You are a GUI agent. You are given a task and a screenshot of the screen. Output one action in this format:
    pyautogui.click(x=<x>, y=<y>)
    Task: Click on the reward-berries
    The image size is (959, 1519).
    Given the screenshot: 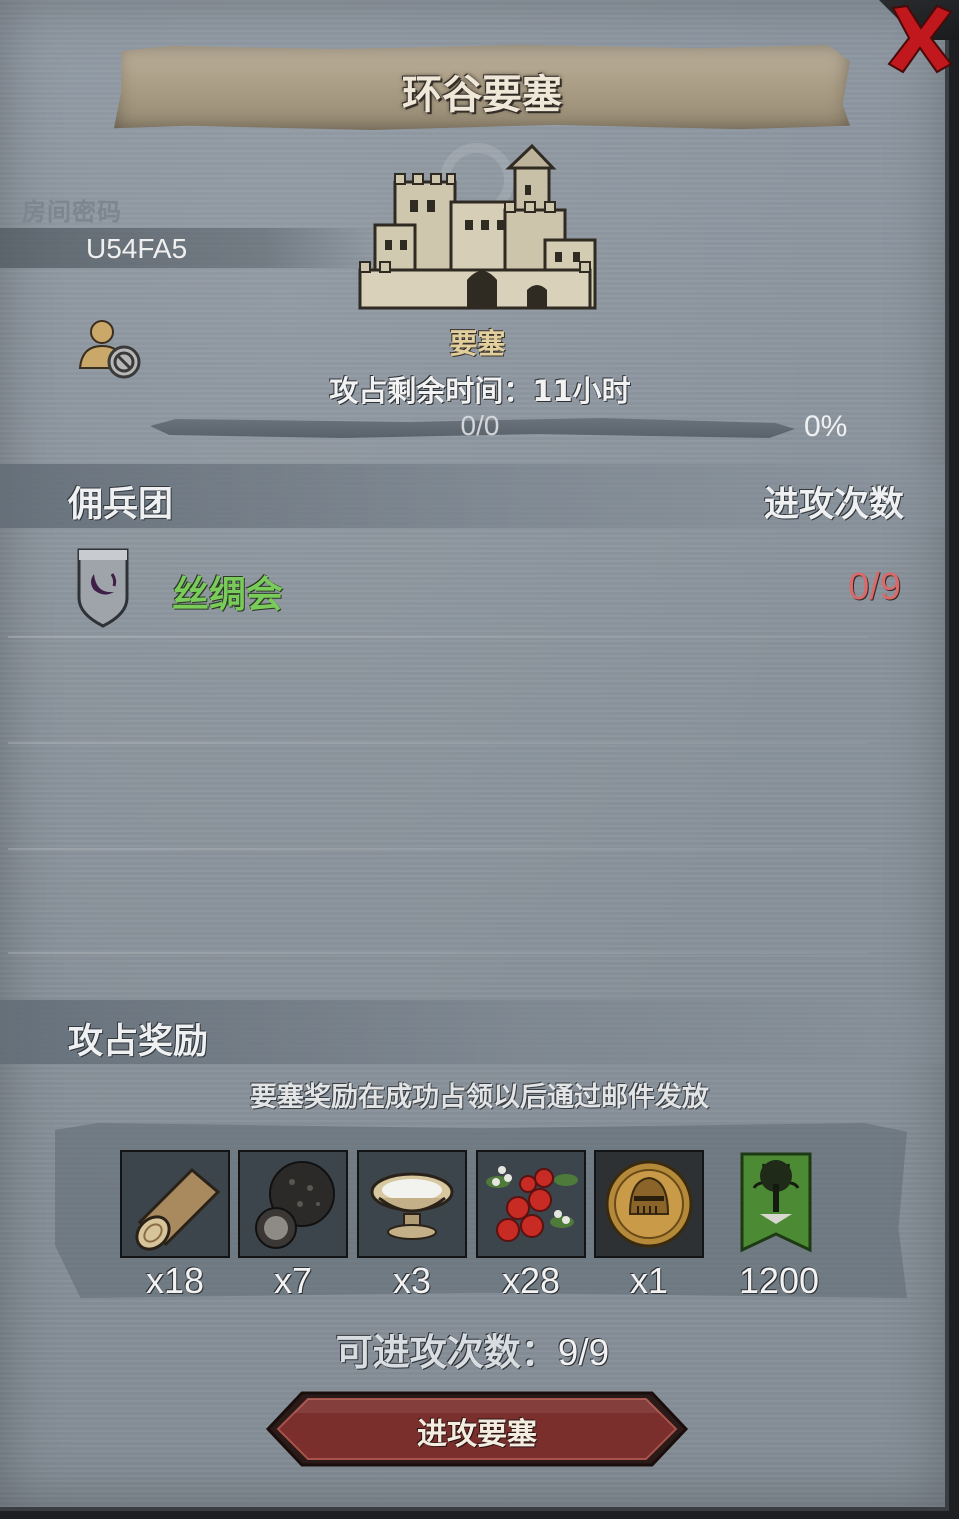 What is the action you would take?
    pyautogui.click(x=531, y=1204)
    